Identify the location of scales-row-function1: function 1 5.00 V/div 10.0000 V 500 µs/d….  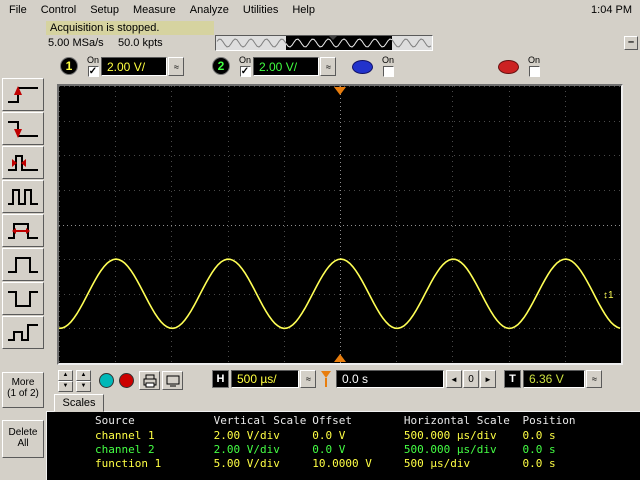
(343, 463).